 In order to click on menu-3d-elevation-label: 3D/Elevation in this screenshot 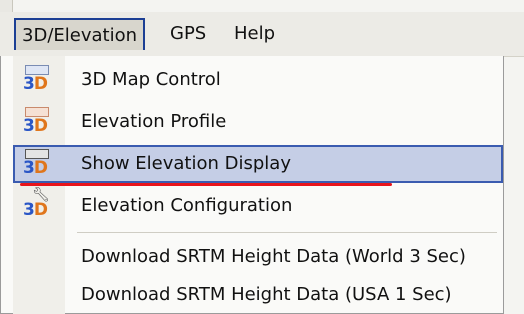, I will do `click(79, 35)`.